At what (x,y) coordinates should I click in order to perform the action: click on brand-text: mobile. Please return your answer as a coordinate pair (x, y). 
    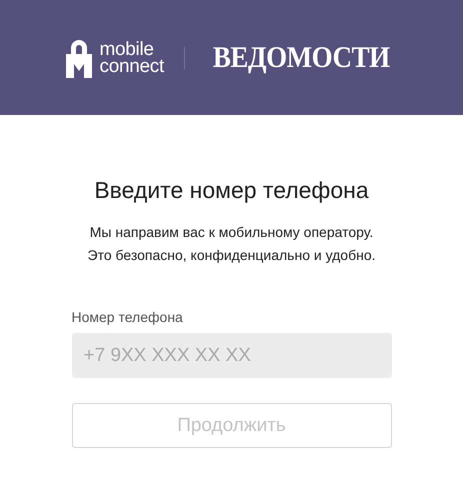
    Looking at the image, I should click on (127, 49).